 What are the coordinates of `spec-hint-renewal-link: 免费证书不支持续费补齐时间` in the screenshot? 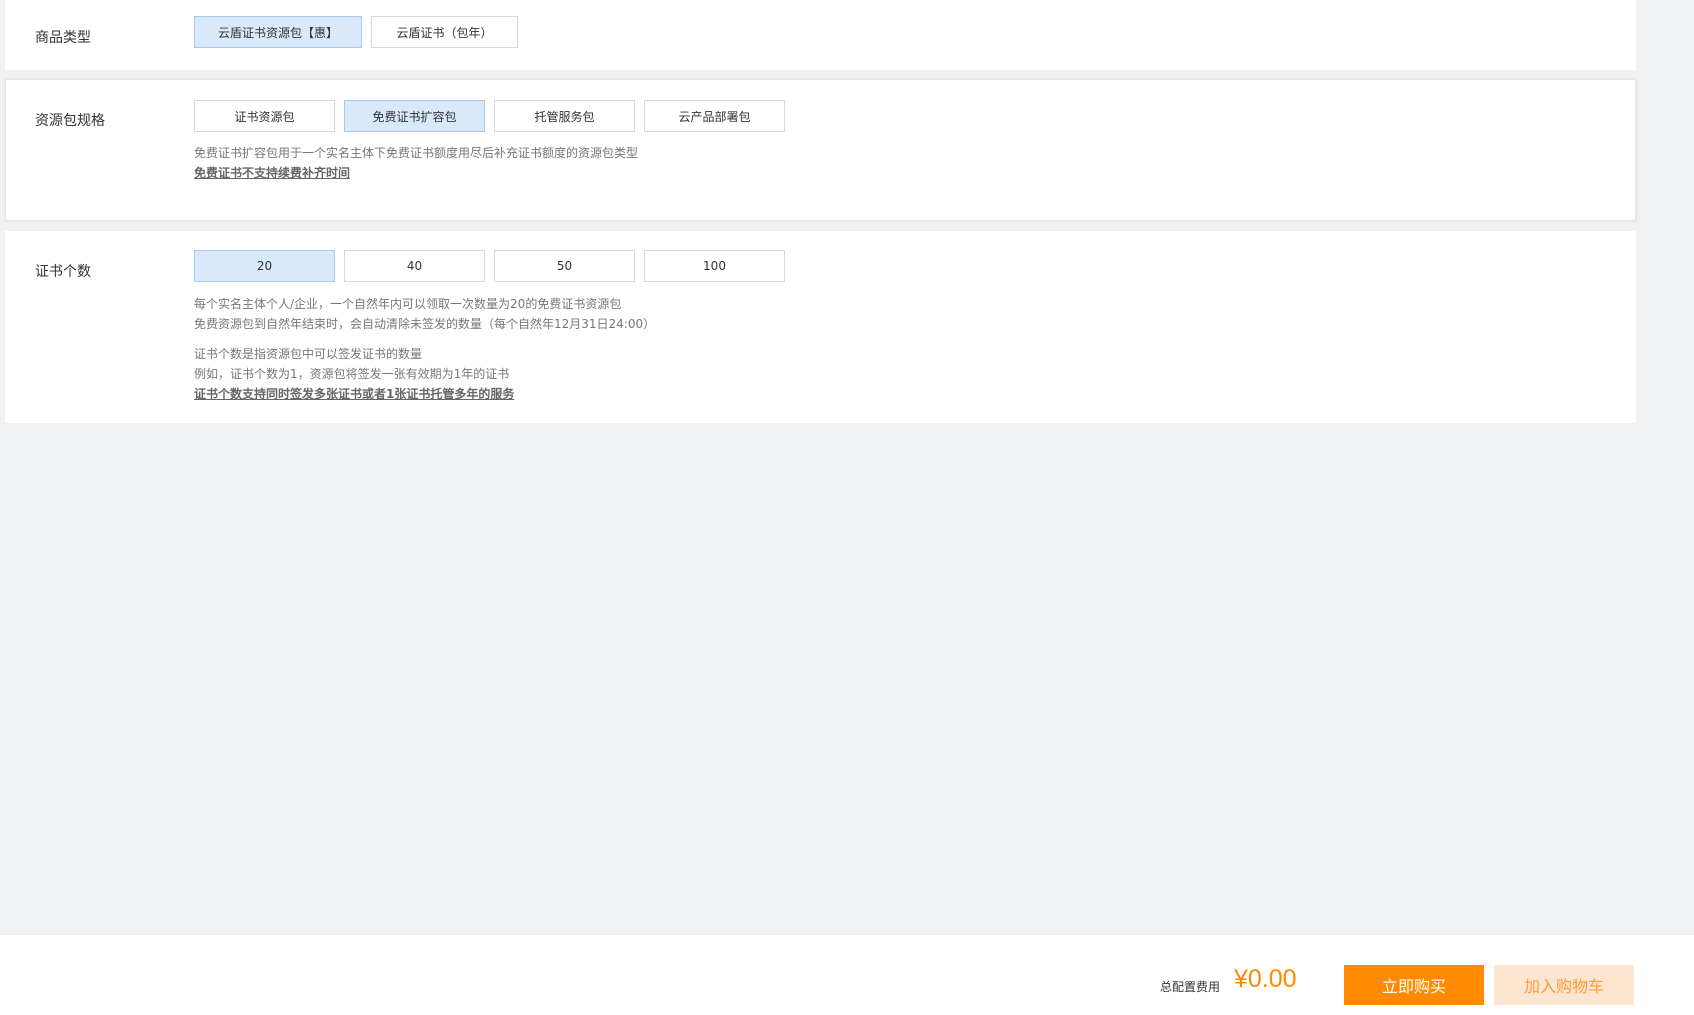 It's located at (272, 172).